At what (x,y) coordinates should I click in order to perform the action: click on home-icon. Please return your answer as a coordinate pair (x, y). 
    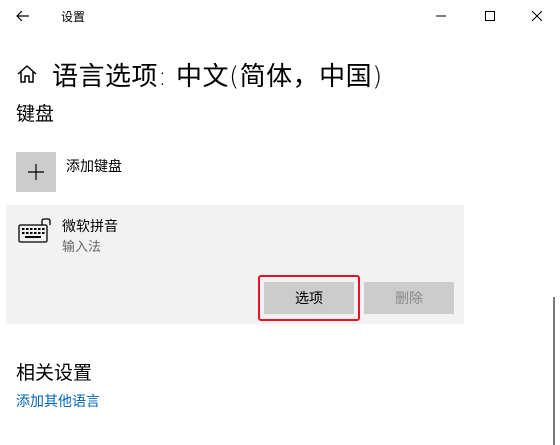
    Looking at the image, I should click on (27, 74).